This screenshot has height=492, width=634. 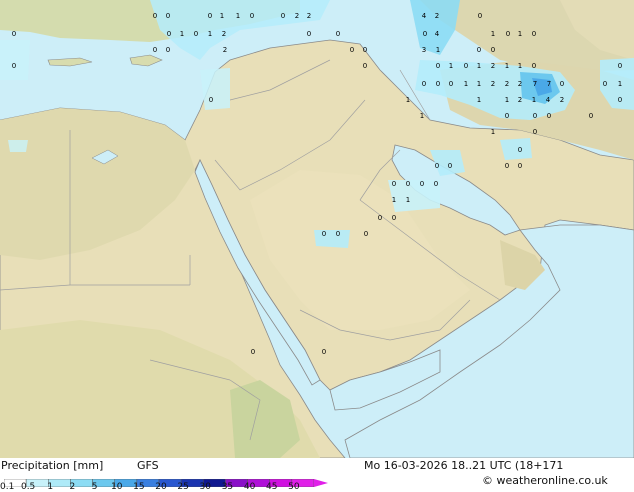 What do you see at coordinates (464, 465) in the screenshot?
I see `valid-time: Mo 16-03-2026 18..21 UTC (18+171` at bounding box center [464, 465].